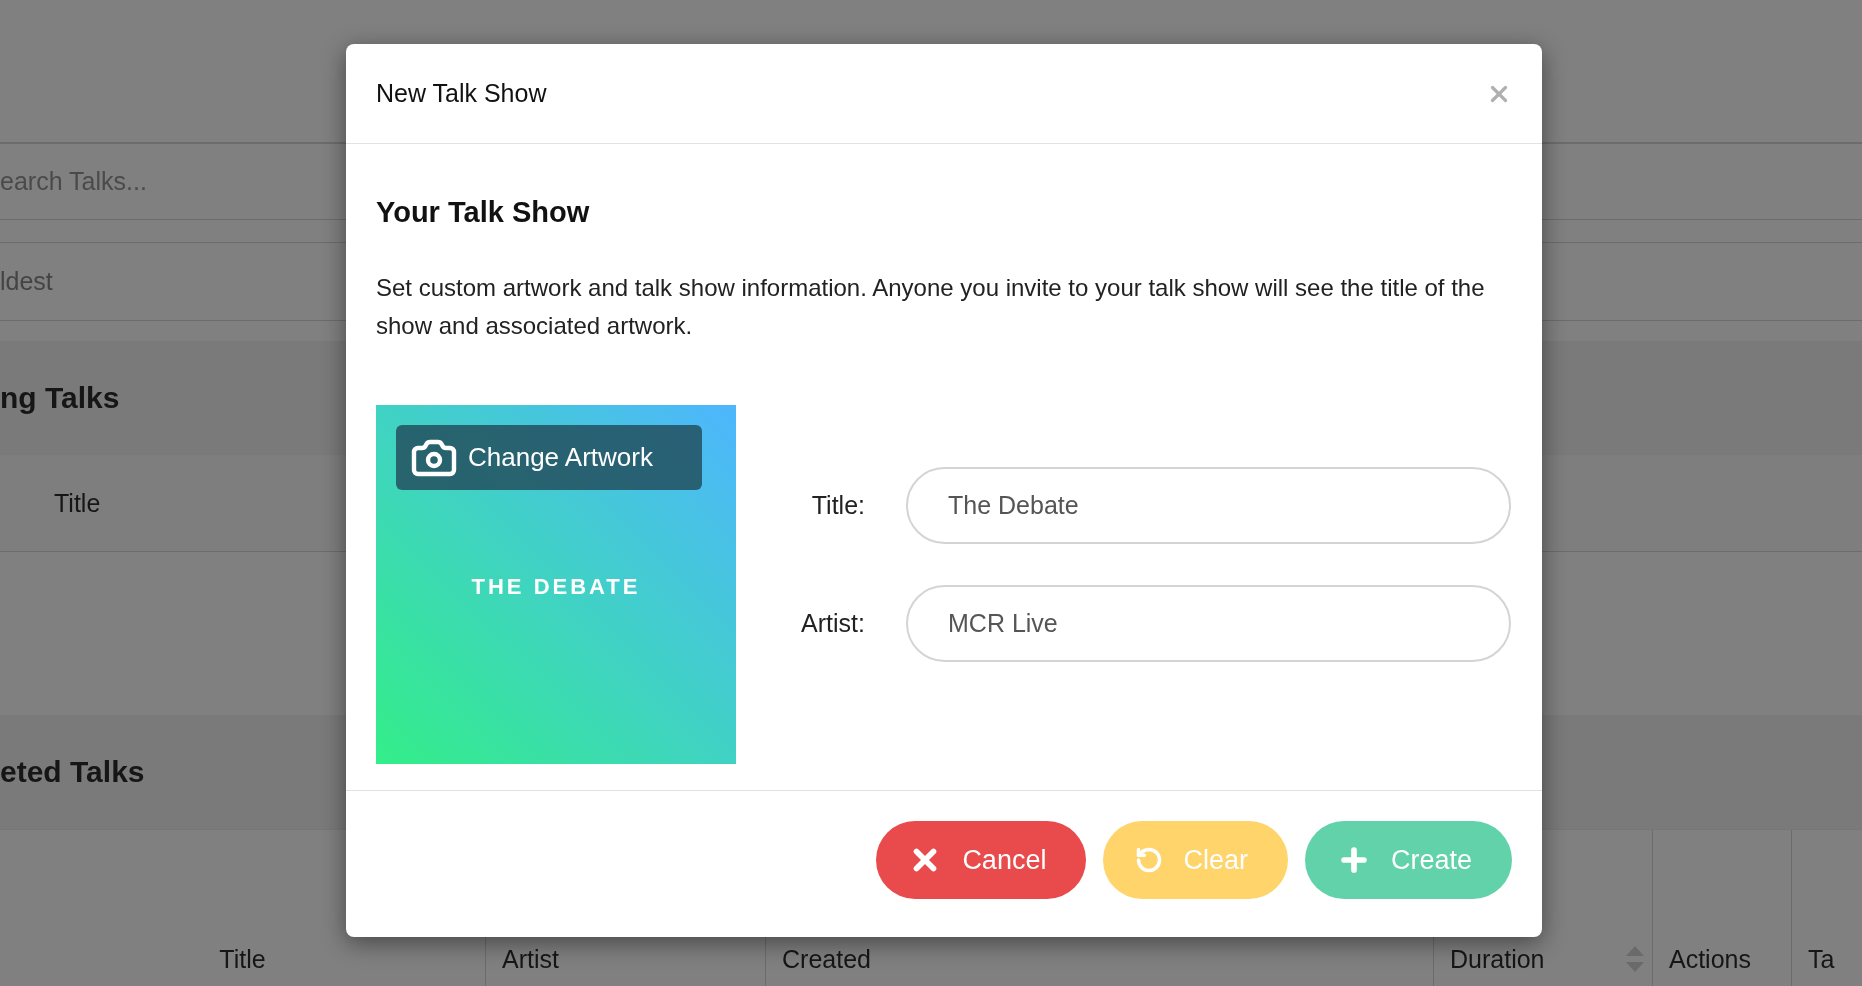 Image resolution: width=1862 pixels, height=986 pixels. What do you see at coordinates (838, 505) in the screenshot?
I see `field-label: Title:` at bounding box center [838, 505].